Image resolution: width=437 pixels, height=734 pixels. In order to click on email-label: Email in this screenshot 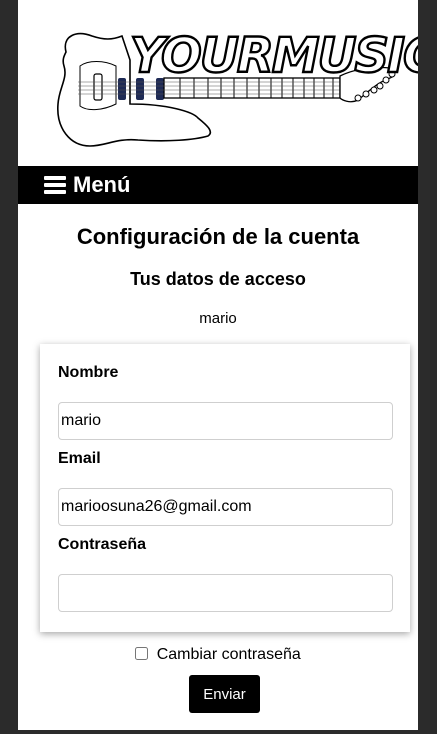, I will do `click(79, 458)`.